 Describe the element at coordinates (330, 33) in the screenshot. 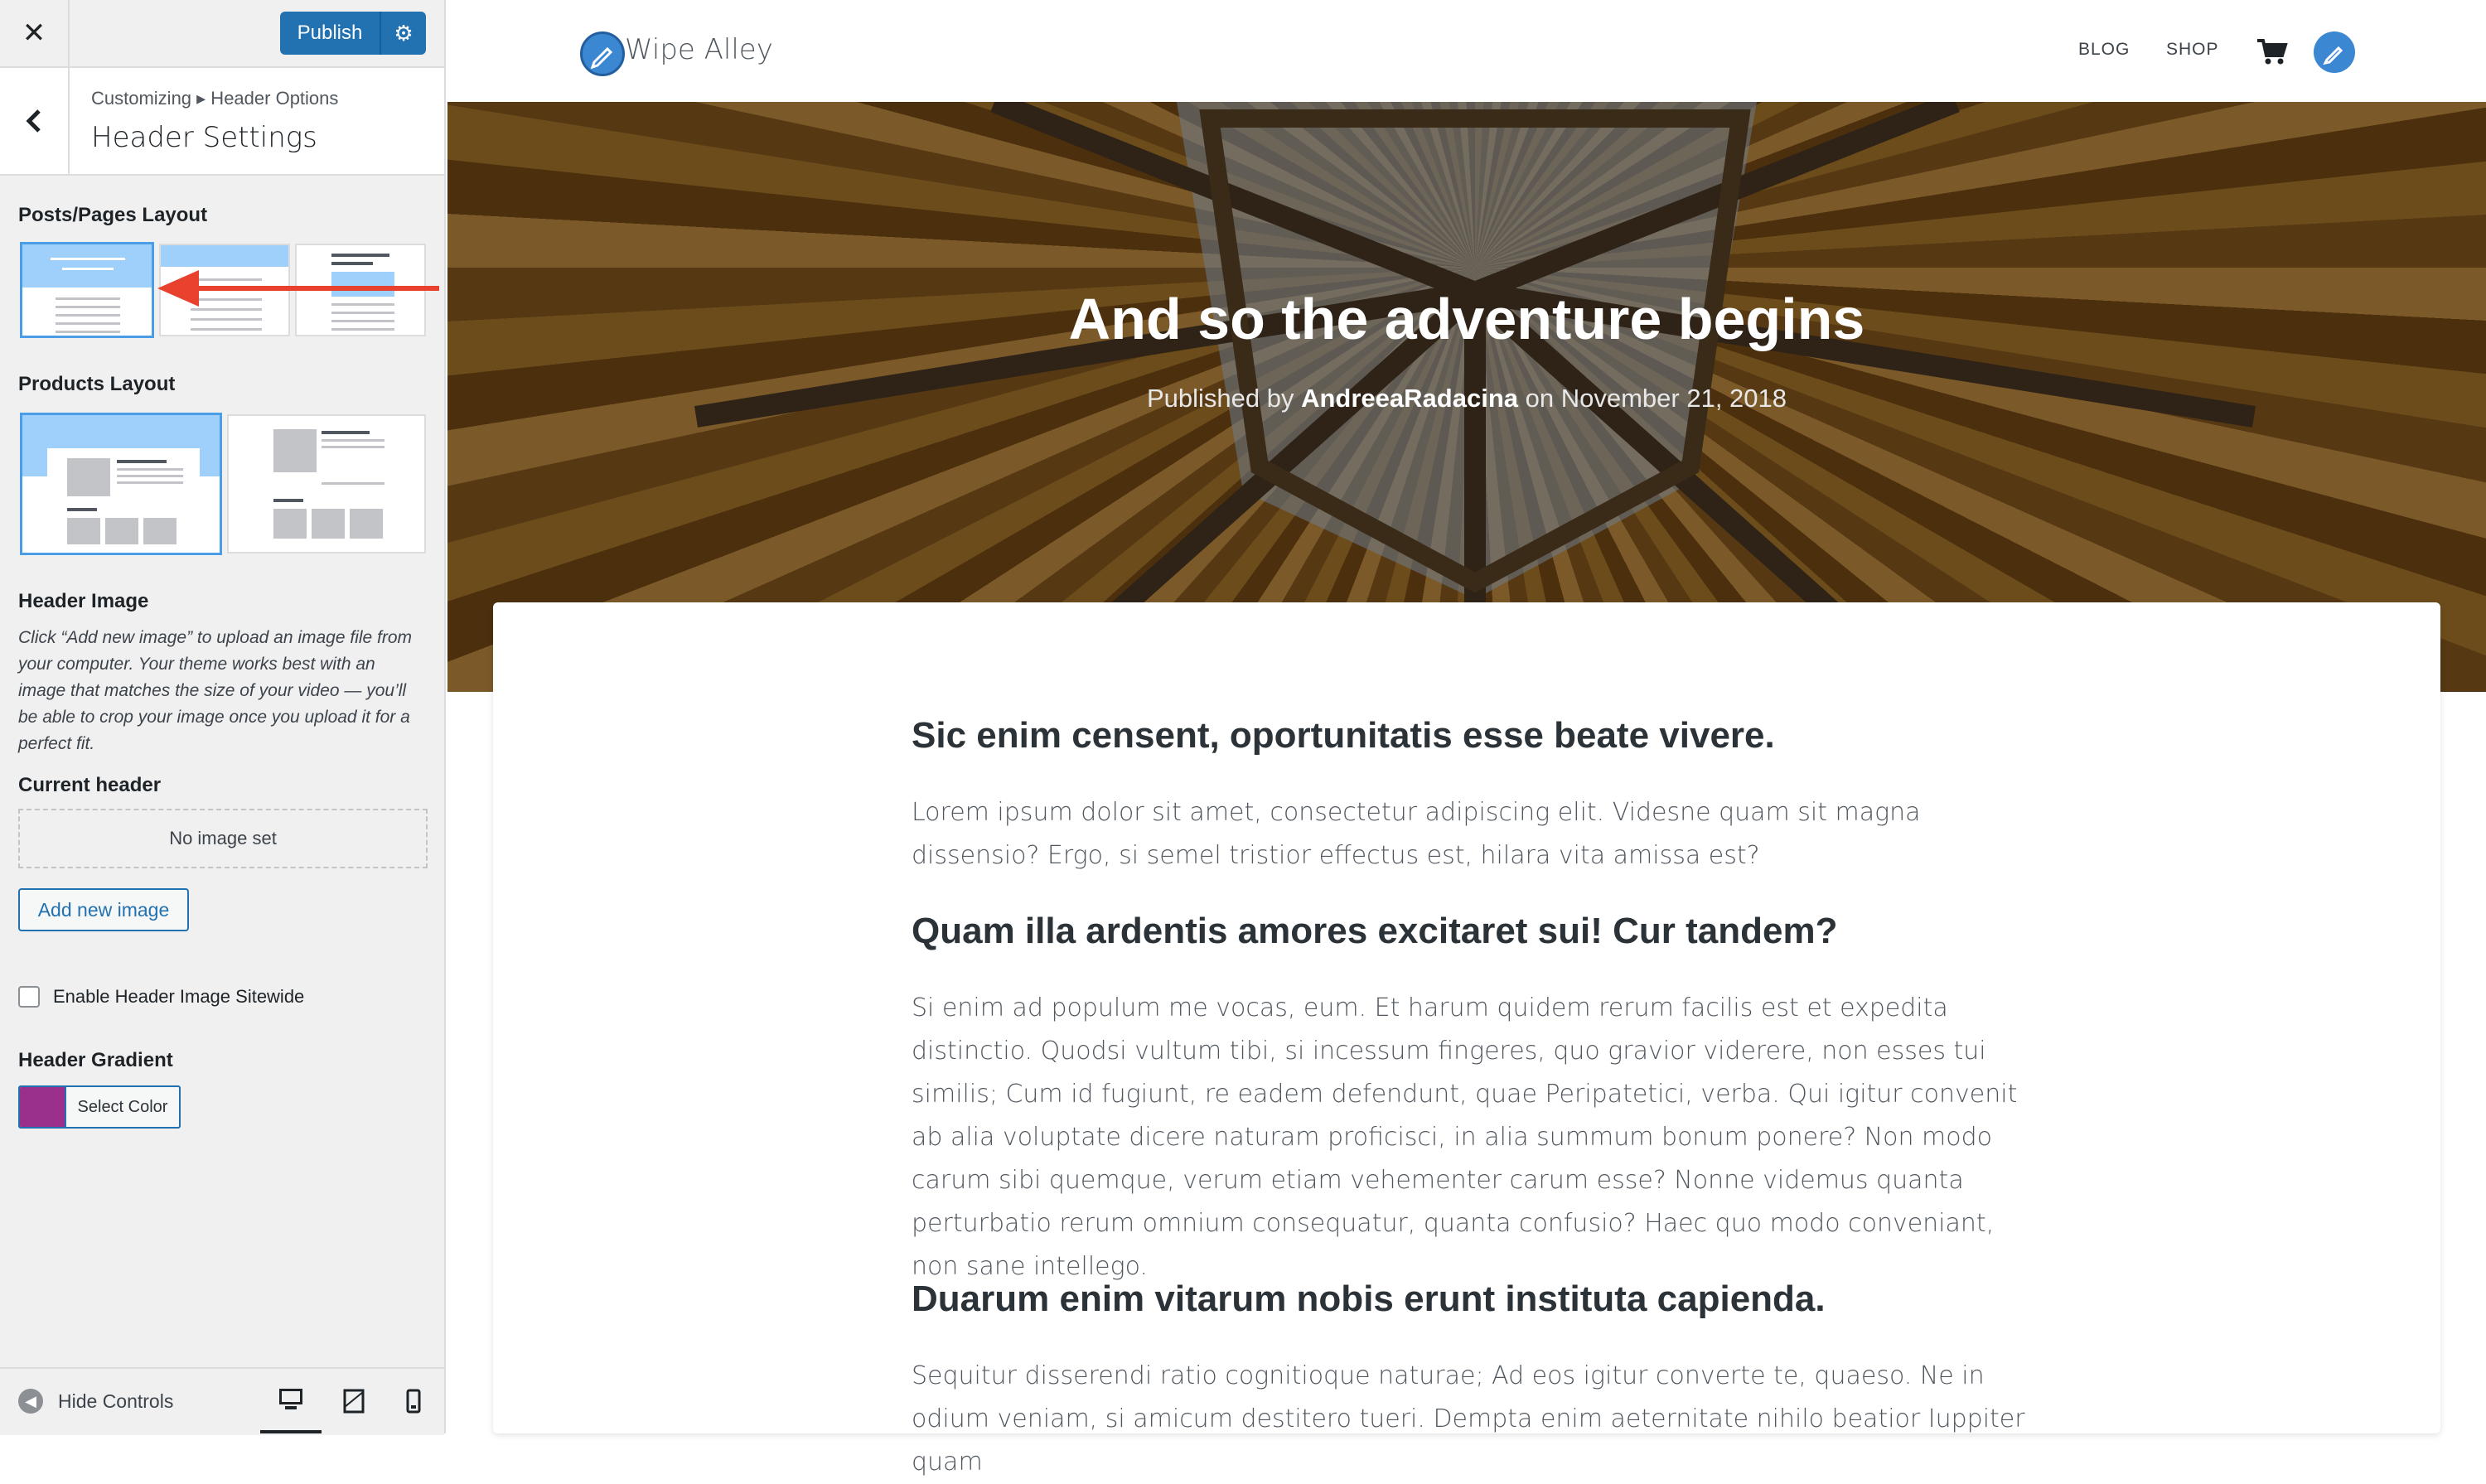

I see `publish-label: Publish` at that location.